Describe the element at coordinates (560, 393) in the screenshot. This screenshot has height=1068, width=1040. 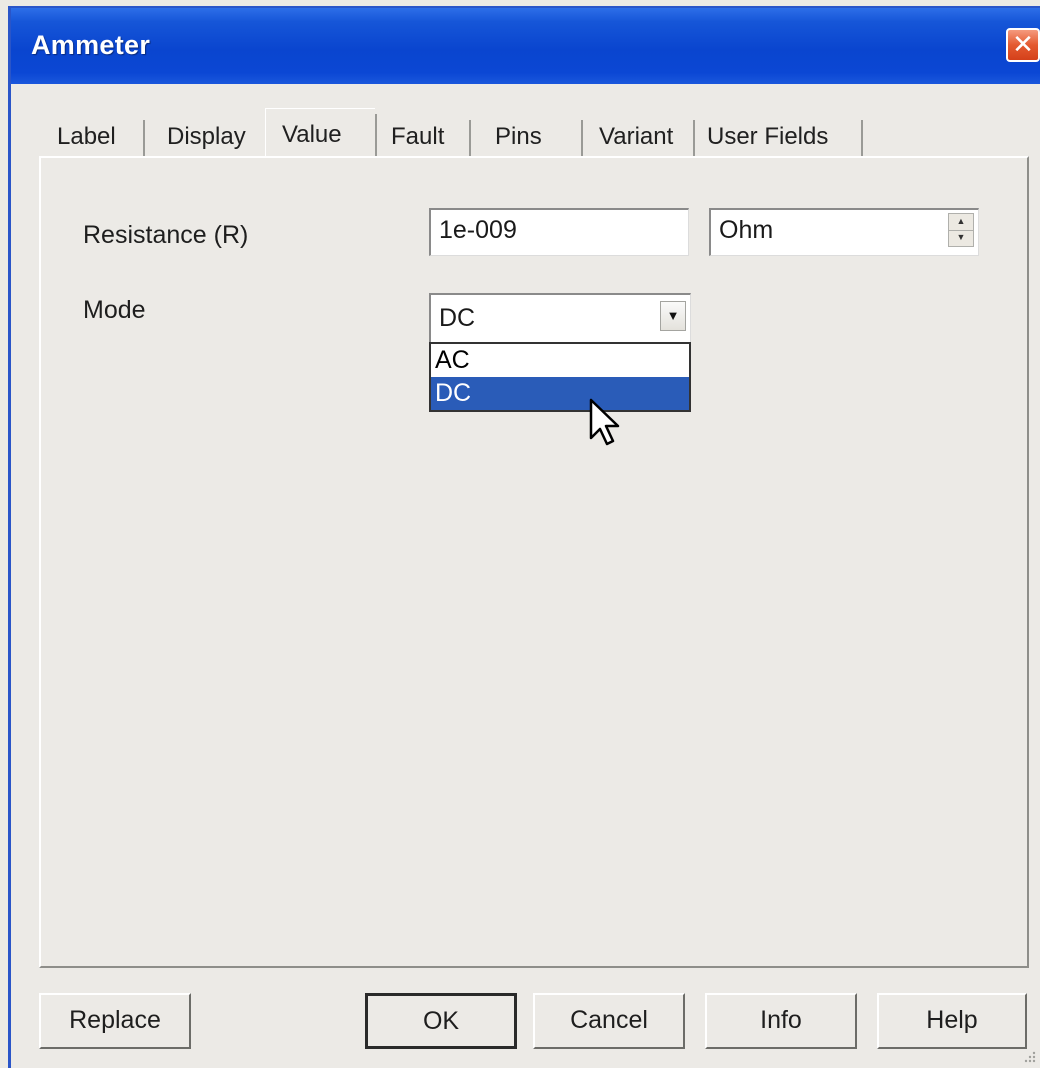
I see `mode-option-dc: DC` at that location.